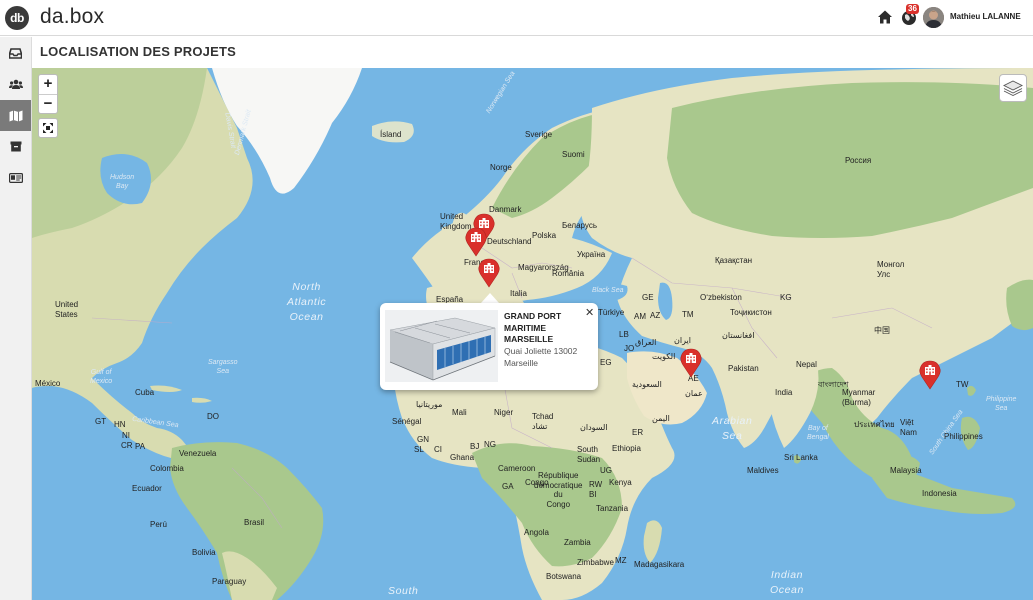 This screenshot has height=600, width=1033. I want to click on place-label: Қазақстан, so click(734, 260).